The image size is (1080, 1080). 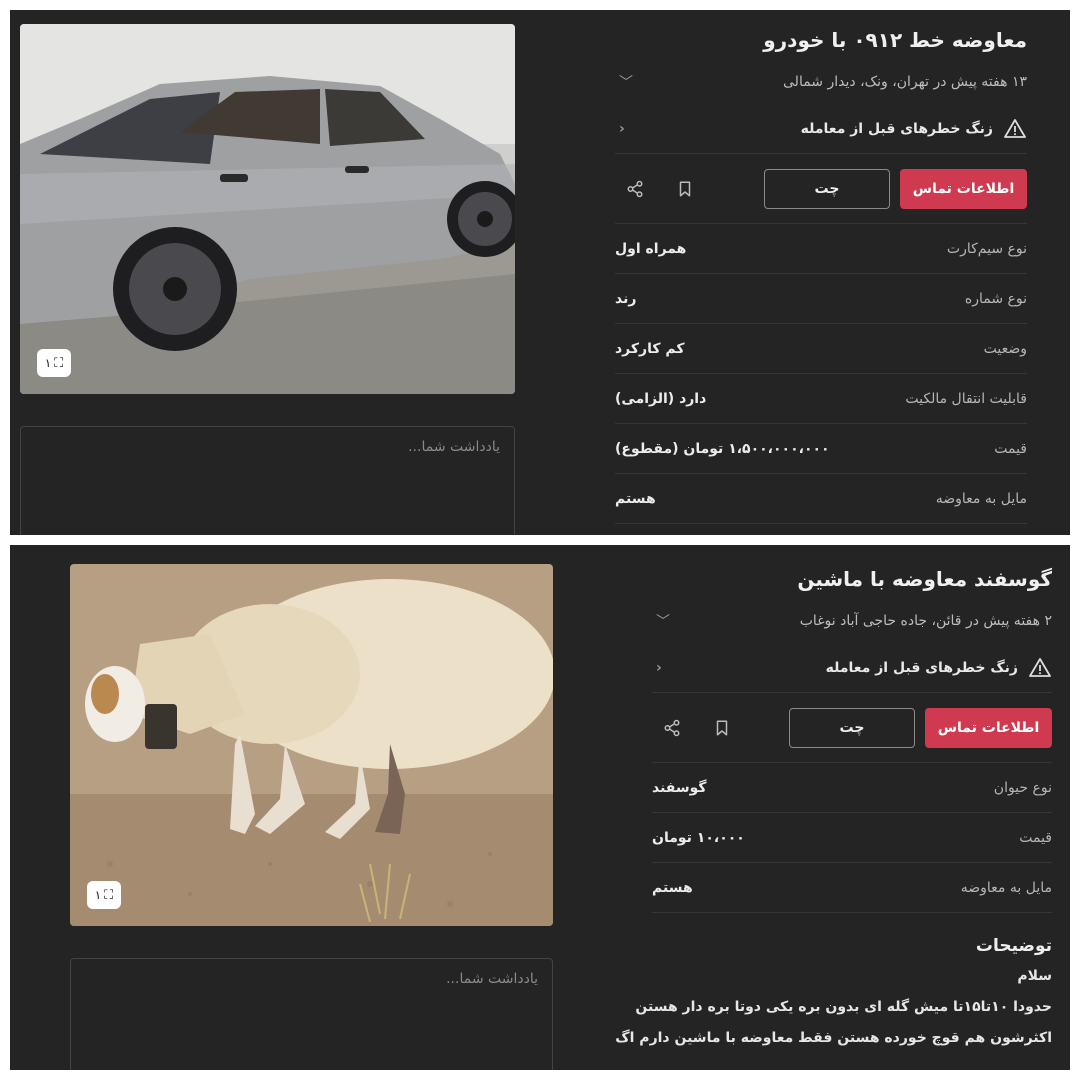 I want to click on attribute-row: نوع سیم‌کارت همراه اول, so click(x=821, y=249).